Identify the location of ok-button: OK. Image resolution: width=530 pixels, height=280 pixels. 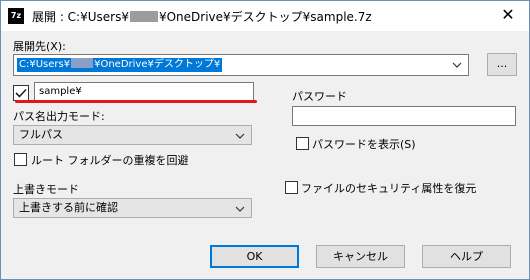
(254, 256).